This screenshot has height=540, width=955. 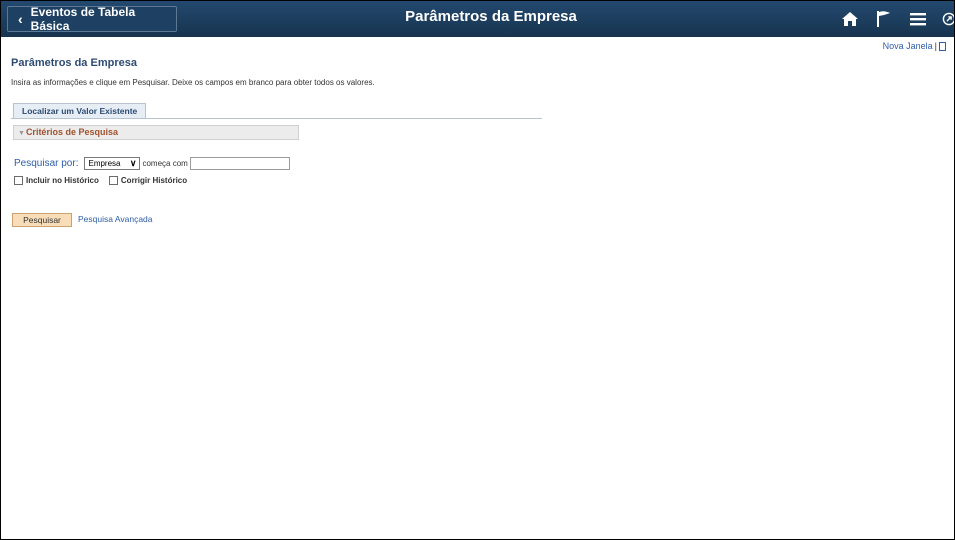 I want to click on tab-find-existing-value: Localizar um Valor Existente, so click(x=80, y=111).